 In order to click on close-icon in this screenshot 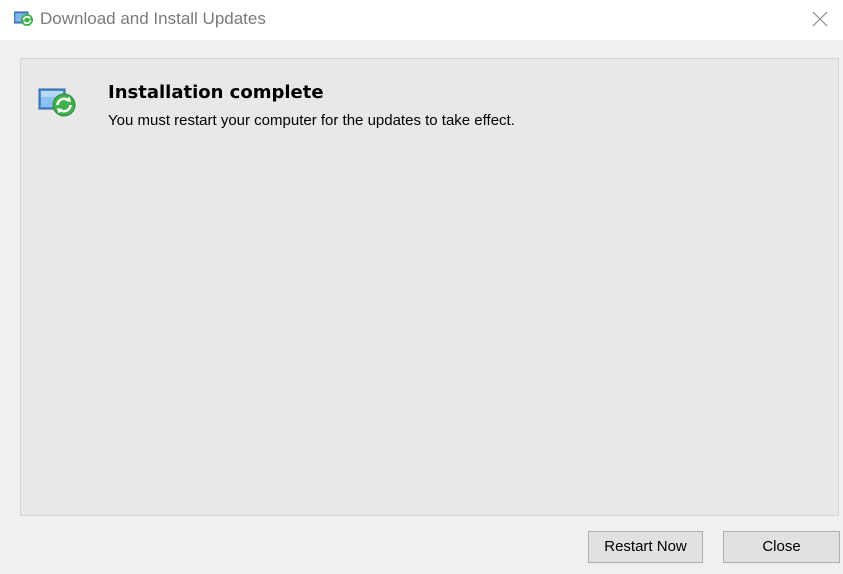, I will do `click(820, 19)`.